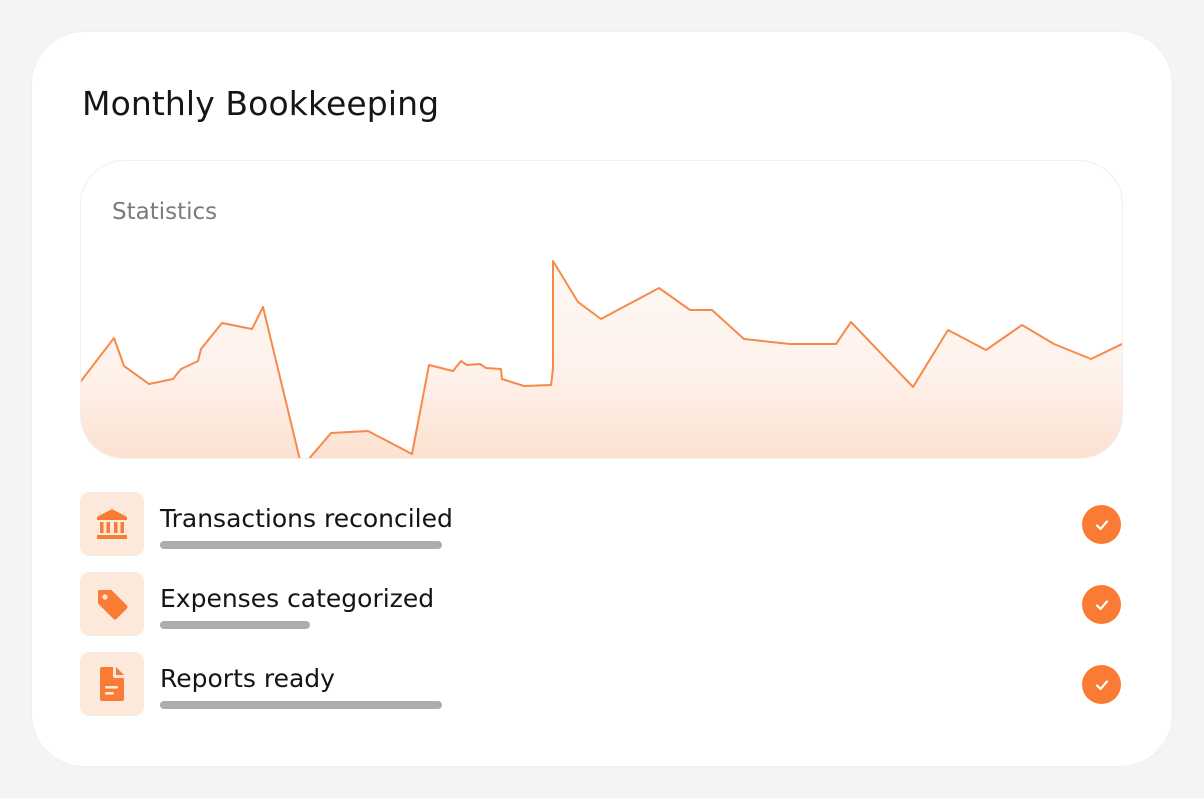  I want to click on task-label: Reports ready, so click(247, 678).